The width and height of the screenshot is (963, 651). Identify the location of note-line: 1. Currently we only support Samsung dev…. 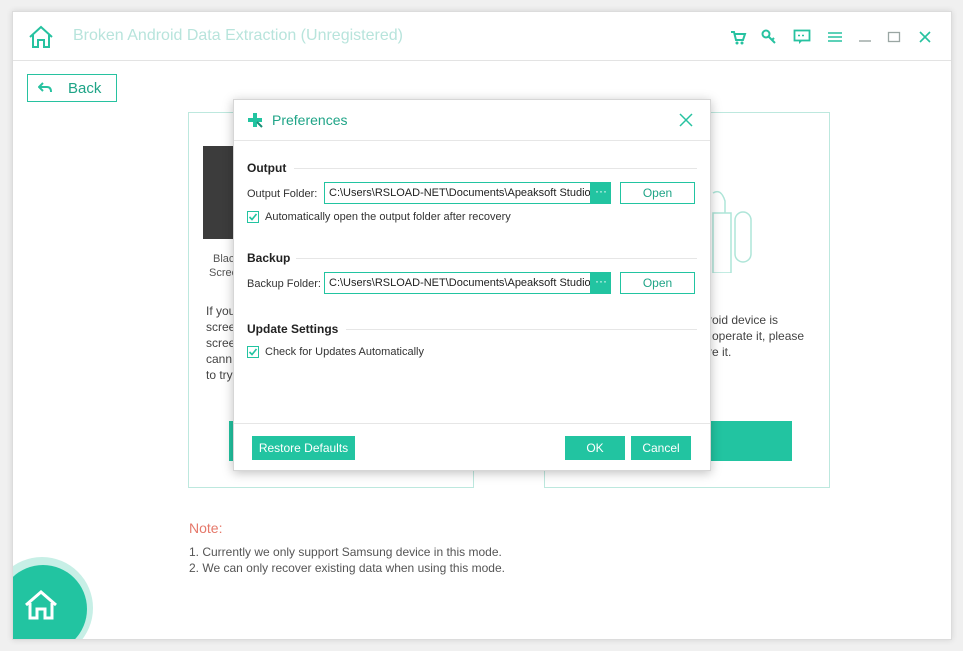
(345, 552).